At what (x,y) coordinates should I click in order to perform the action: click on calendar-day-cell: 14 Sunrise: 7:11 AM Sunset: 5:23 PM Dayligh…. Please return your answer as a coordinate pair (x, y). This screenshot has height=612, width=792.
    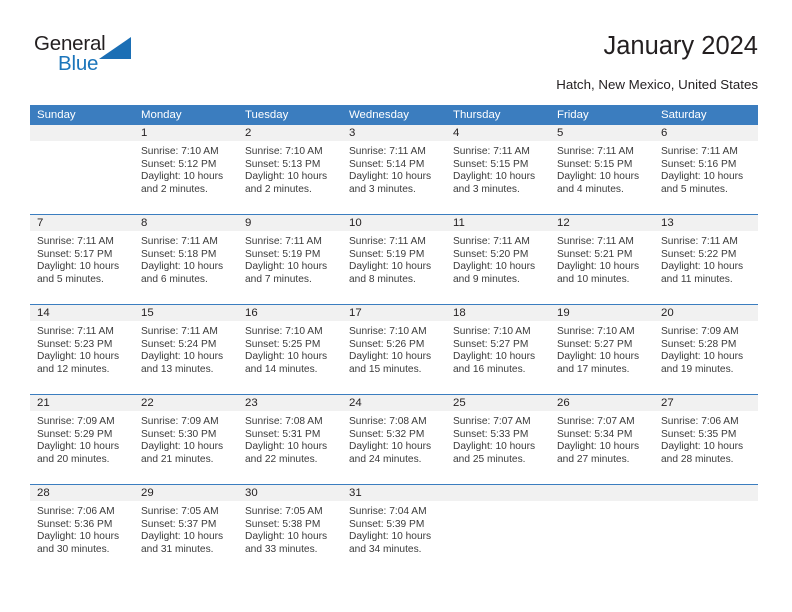
    Looking at the image, I should click on (82, 349).